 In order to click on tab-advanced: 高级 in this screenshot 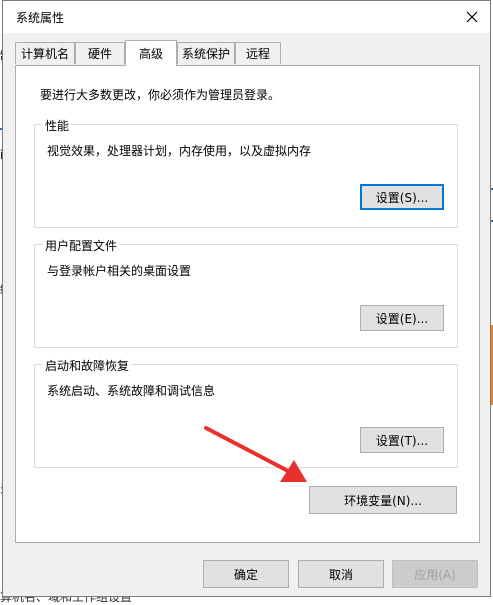, I will do `click(151, 53)`.